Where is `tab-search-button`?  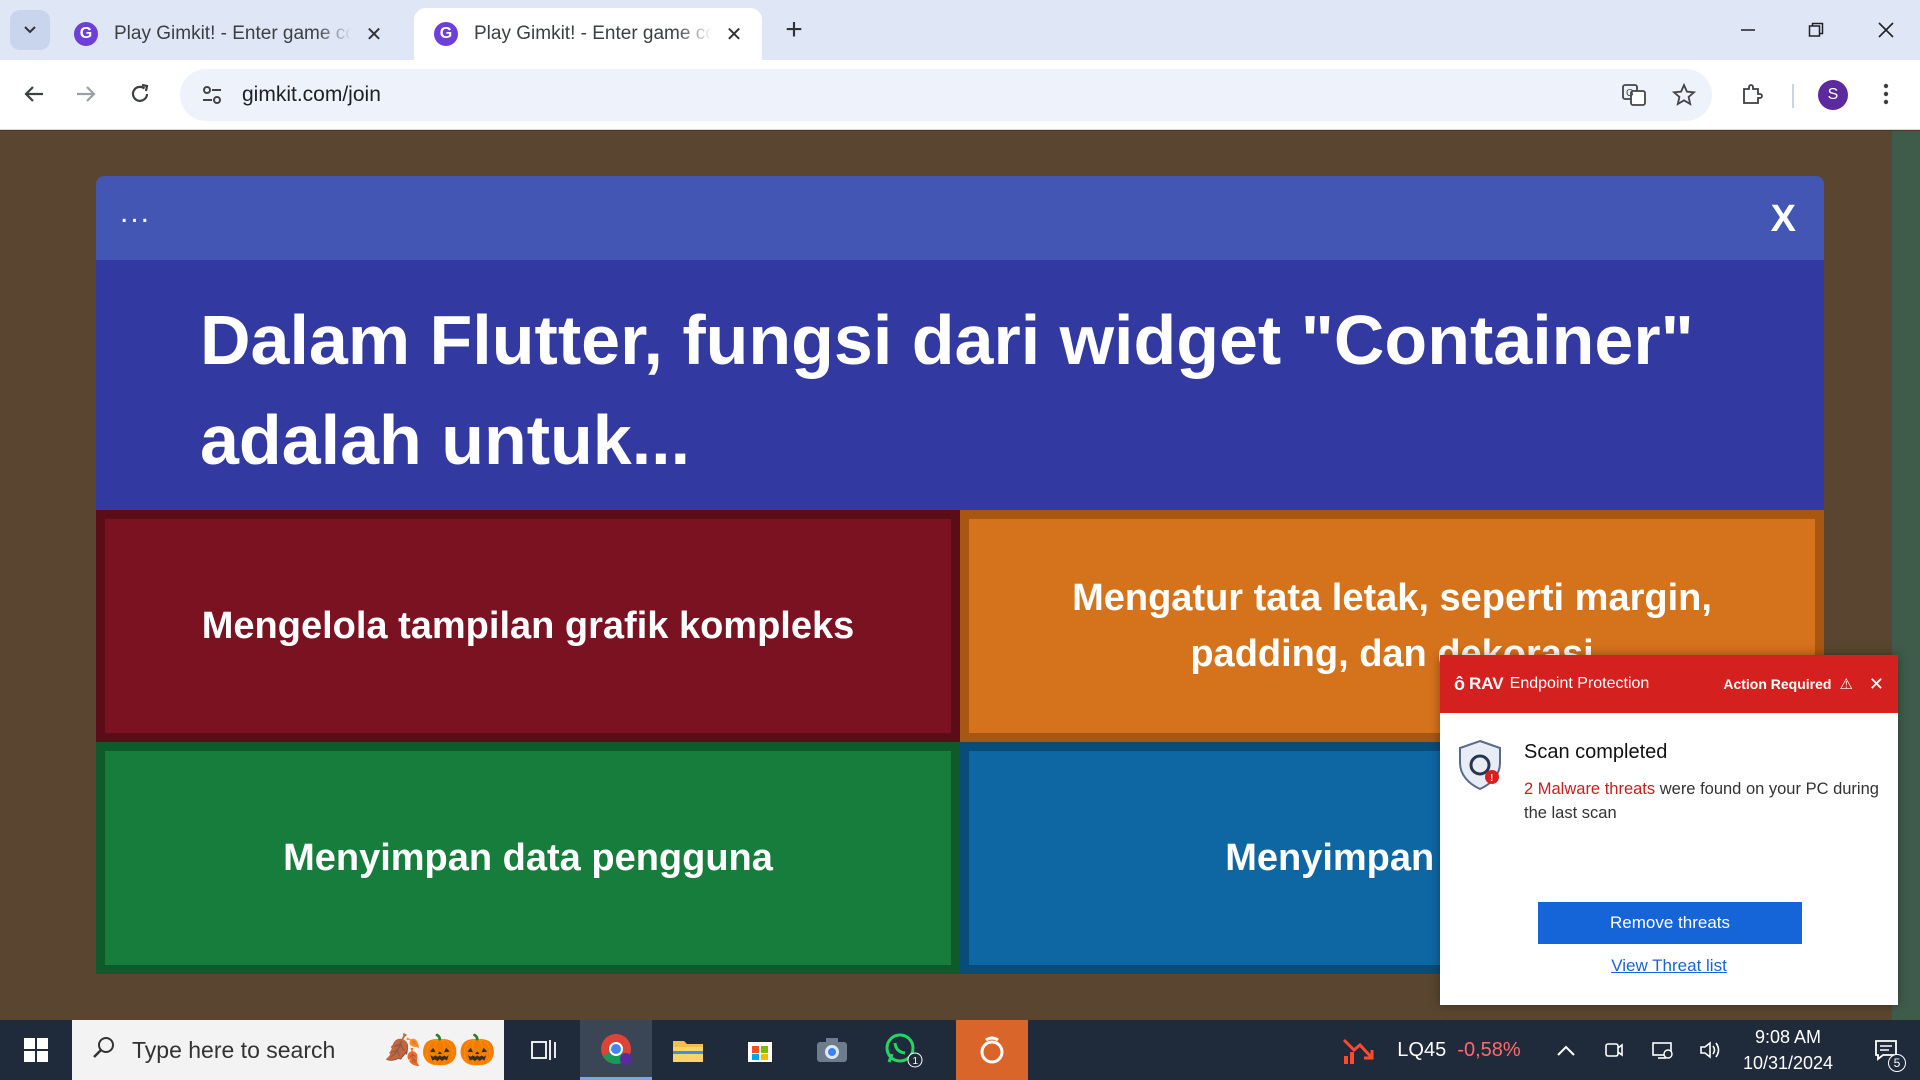
tab-search-button is located at coordinates (30, 30).